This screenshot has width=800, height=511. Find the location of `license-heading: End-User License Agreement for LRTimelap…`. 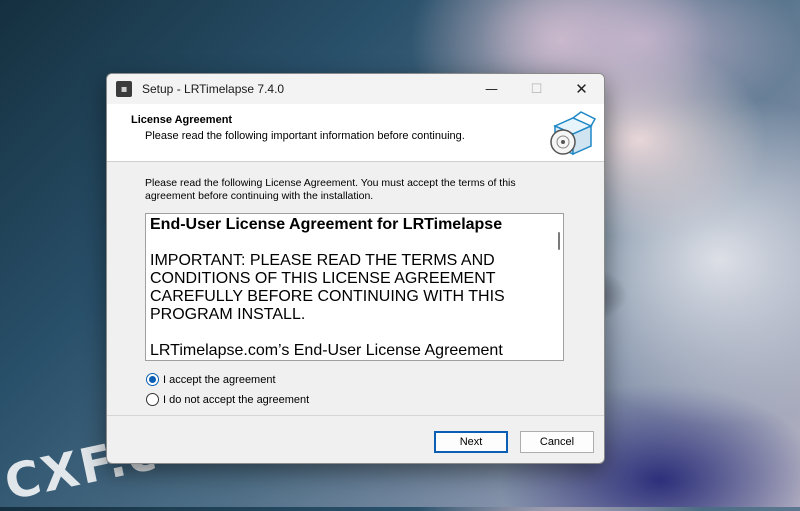

license-heading: End-User License Agreement for LRTimelap… is located at coordinates (326, 224).